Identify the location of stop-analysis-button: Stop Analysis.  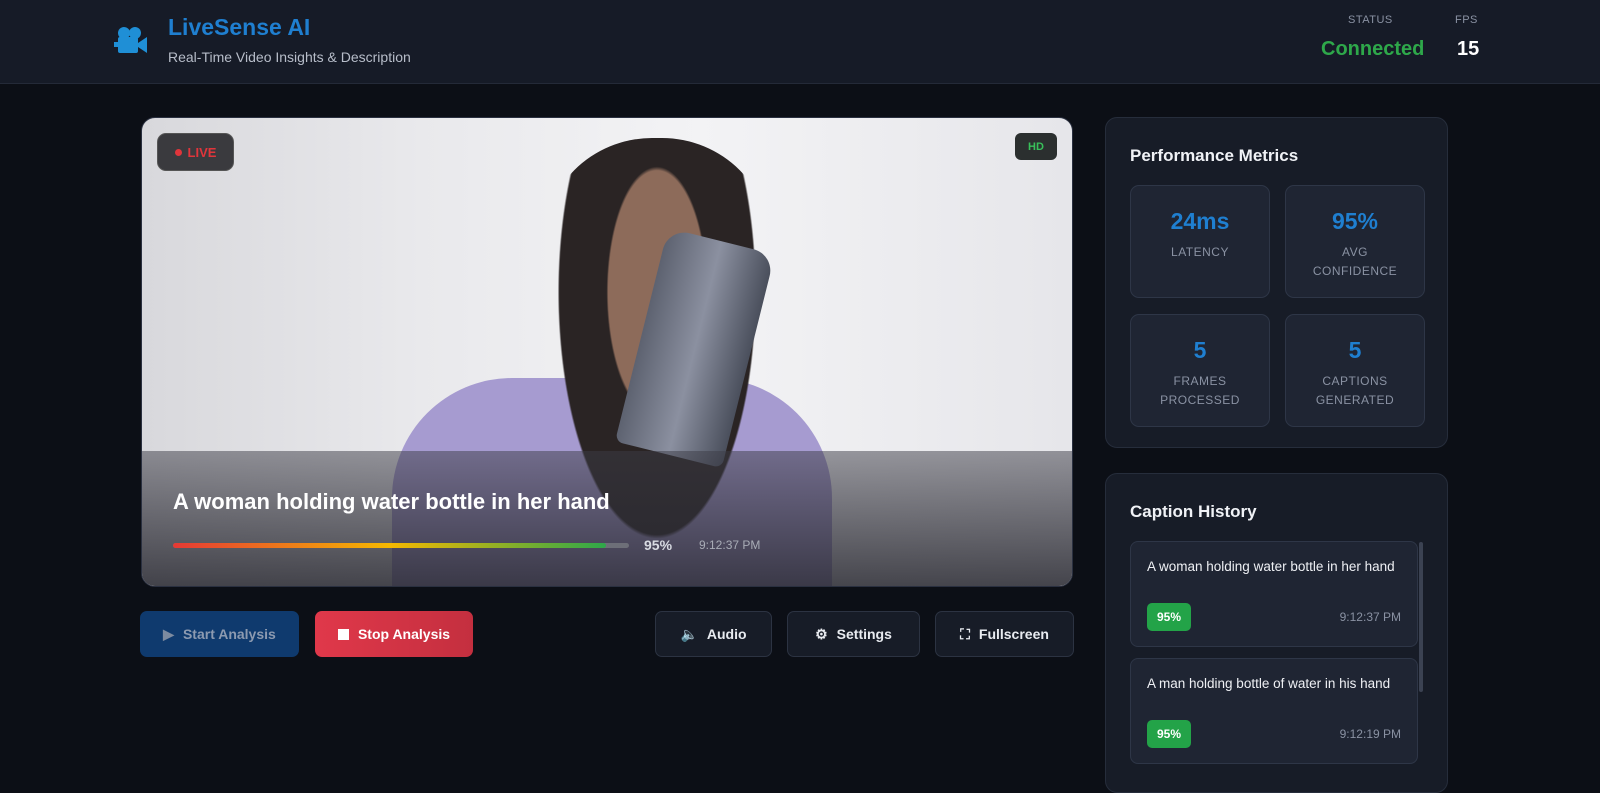
(394, 634).